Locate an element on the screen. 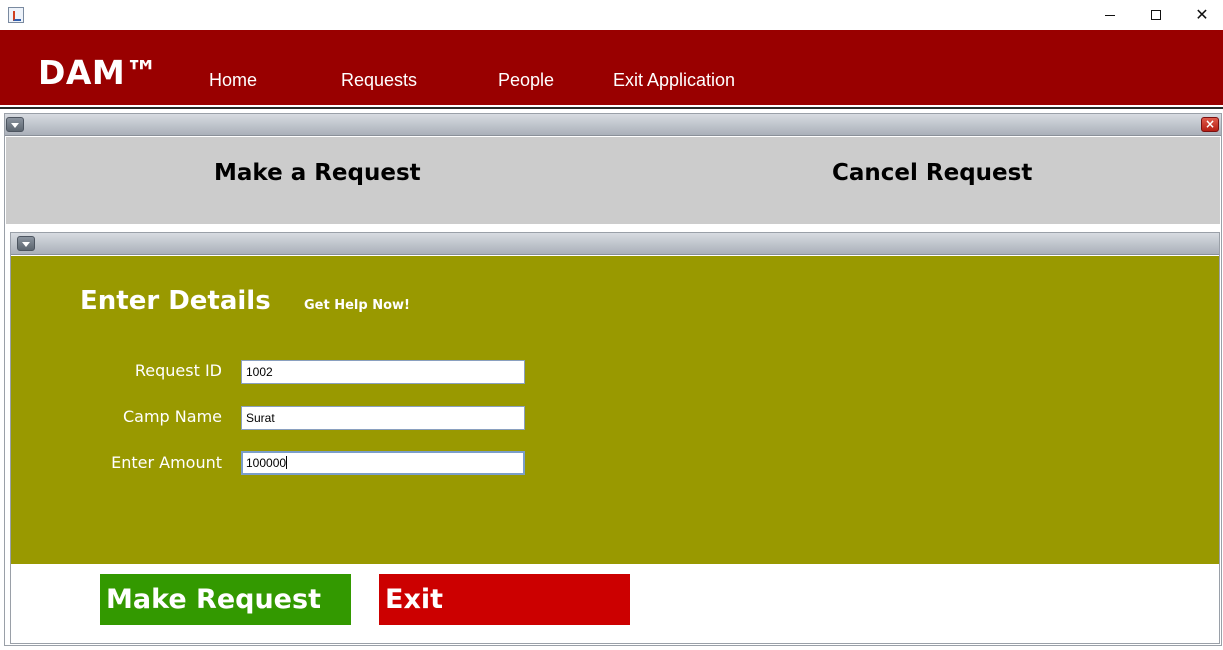  nav-people: People is located at coordinates (526, 80).